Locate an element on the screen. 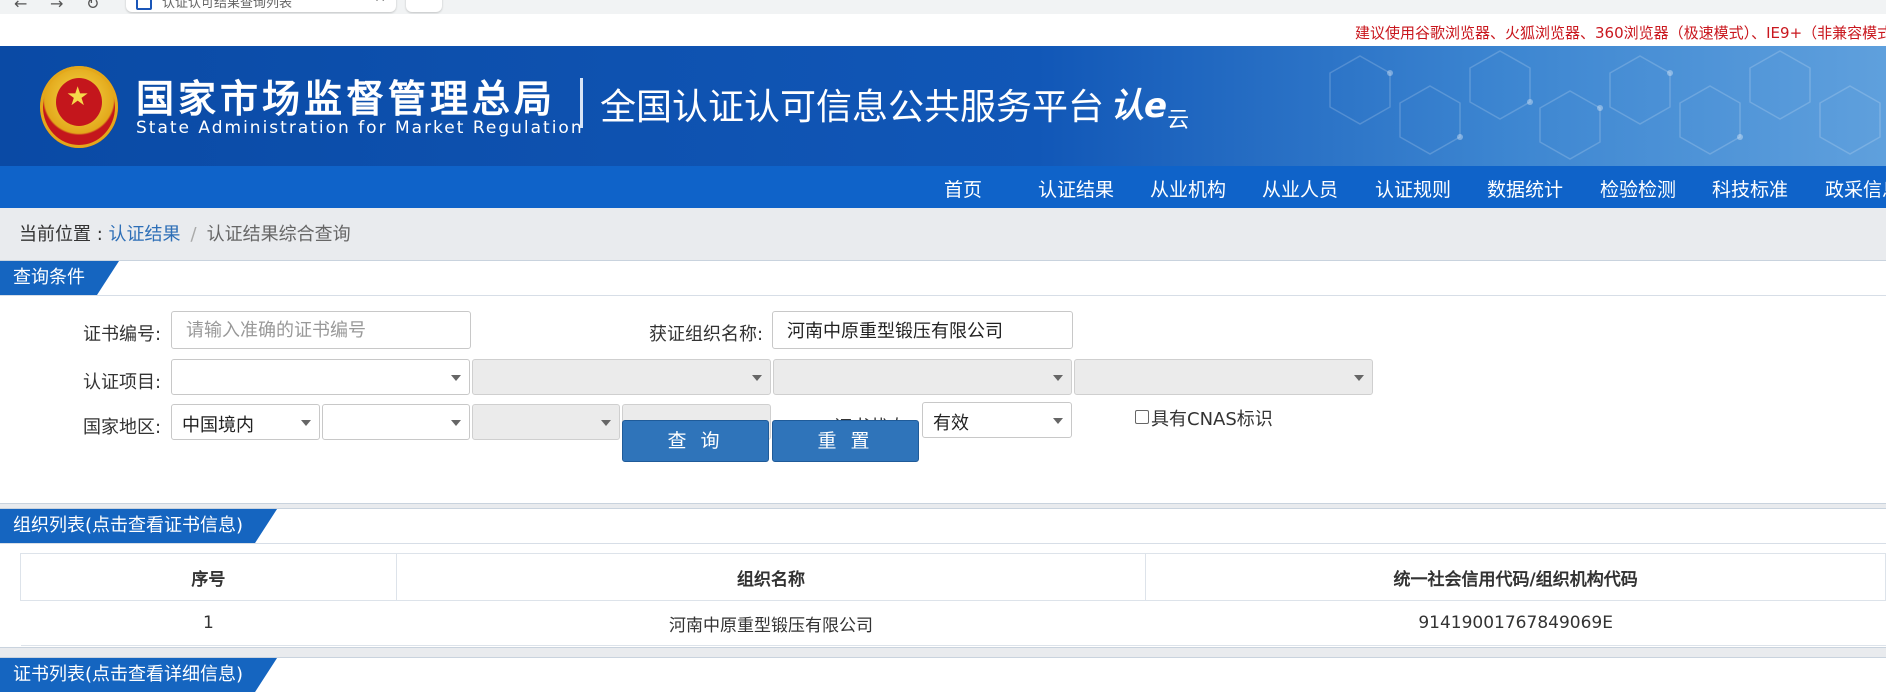 Image resolution: width=1886 pixels, height=698 pixels. reload-icon: ↻ is located at coordinates (92, 6).